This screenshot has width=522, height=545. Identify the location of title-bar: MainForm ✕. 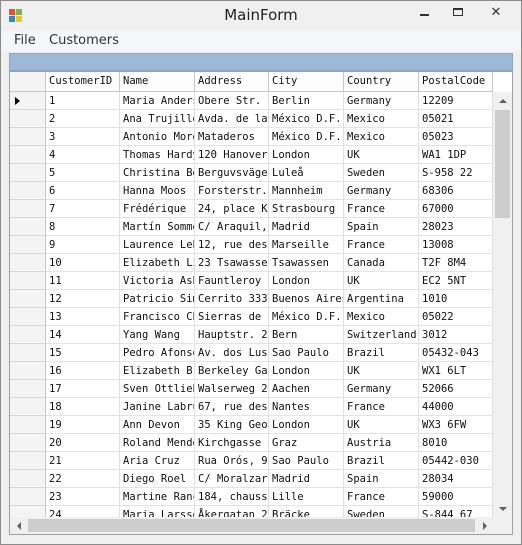
(261, 16).